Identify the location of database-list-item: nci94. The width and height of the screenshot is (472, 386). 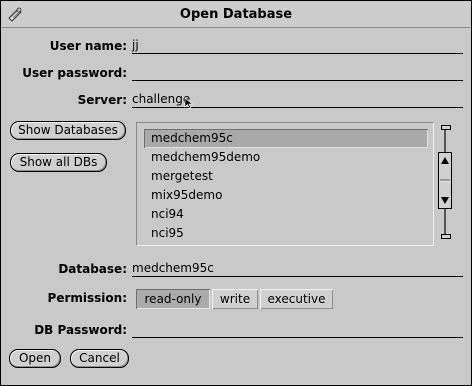
(286, 214).